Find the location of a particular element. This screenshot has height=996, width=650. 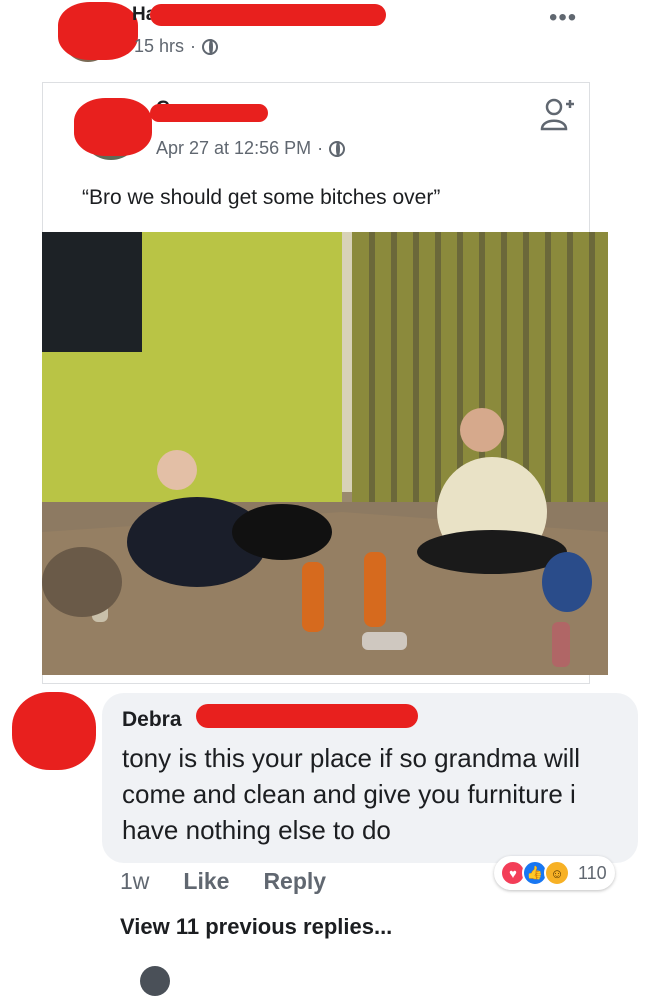

like-button: Like is located at coordinates (206, 881).